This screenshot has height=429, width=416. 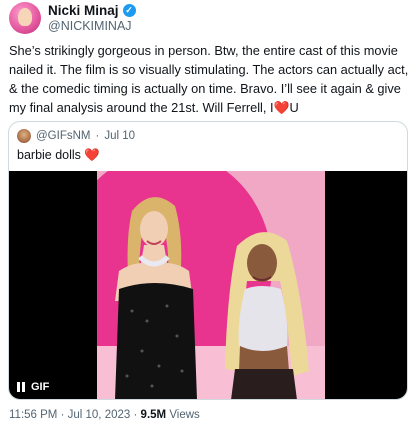 I want to click on author-handle: @NICKIMINAJ, so click(x=90, y=26).